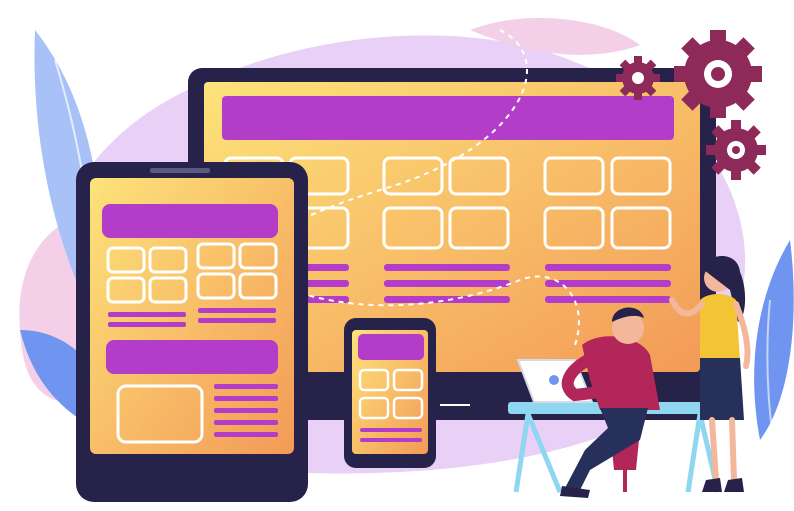  Describe the element at coordinates (390, 393) in the screenshot. I see `smartphone` at that location.